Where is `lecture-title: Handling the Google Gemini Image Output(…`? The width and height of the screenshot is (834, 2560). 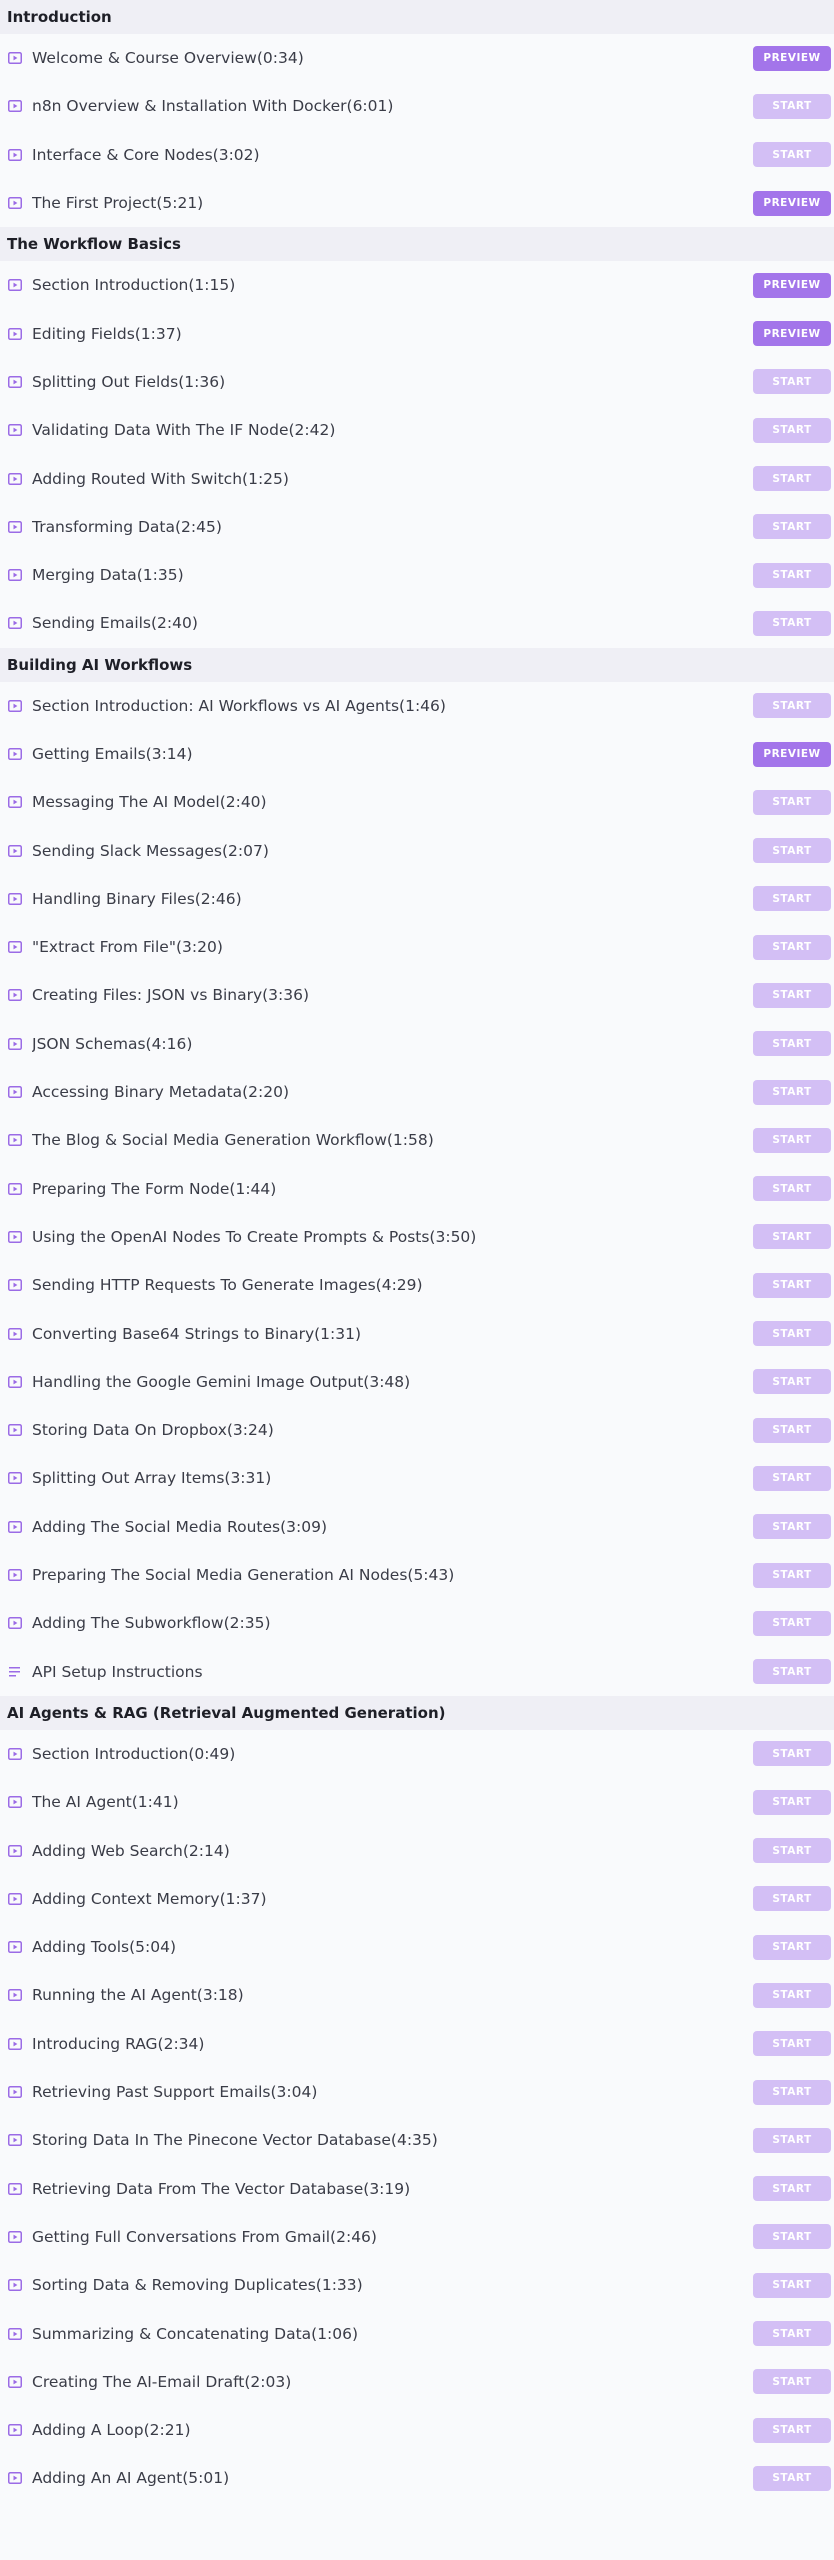 lecture-title: Handling the Google Gemini Image Output(… is located at coordinates (392, 1382).